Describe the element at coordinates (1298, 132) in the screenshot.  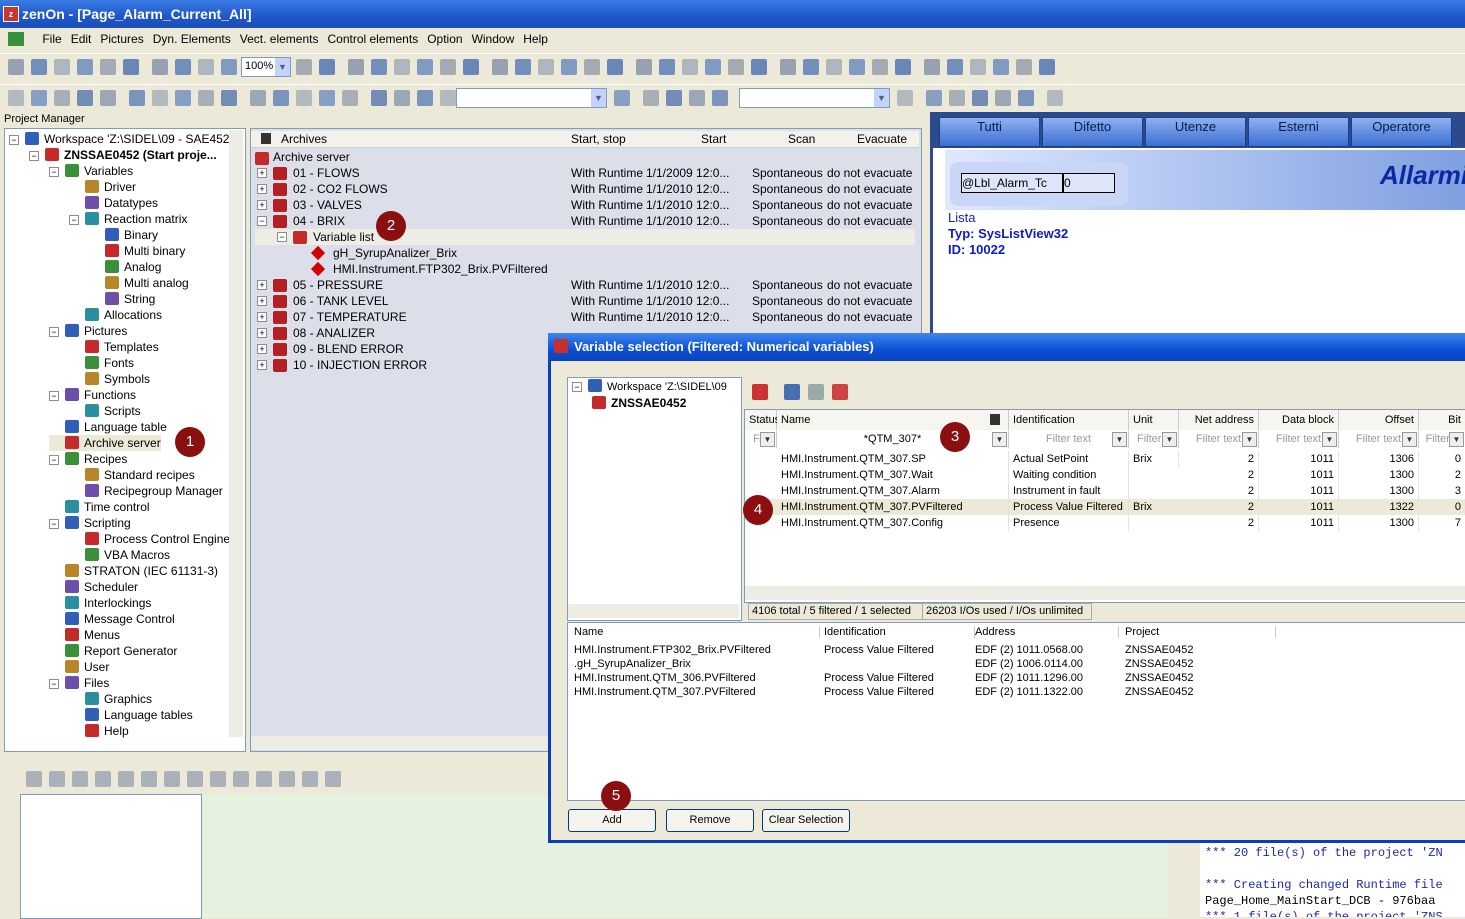
I see `tab-esterni: Esterni` at that location.